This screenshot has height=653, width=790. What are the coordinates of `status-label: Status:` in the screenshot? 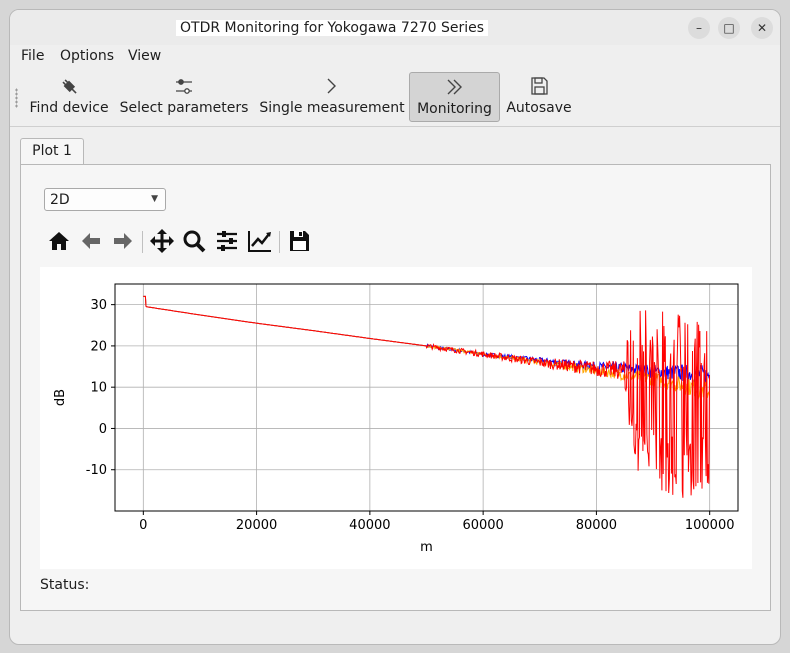 It's located at (65, 585).